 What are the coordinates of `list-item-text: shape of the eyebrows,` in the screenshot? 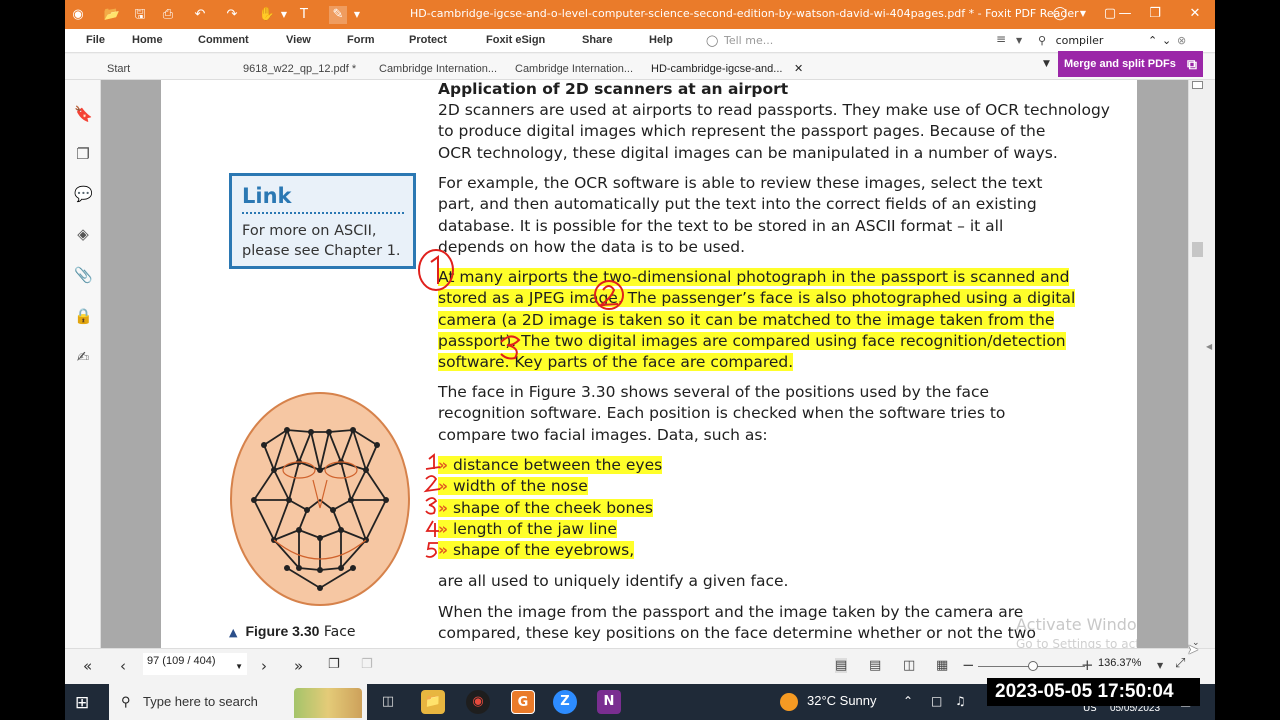 It's located at (543, 550).